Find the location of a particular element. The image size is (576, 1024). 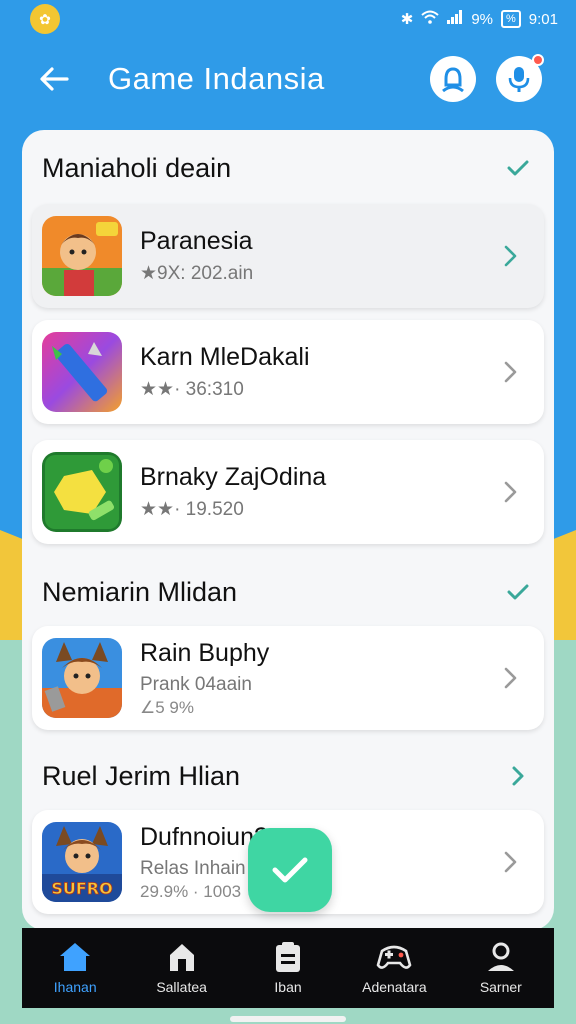

user-icon is located at coordinates (453, 80).